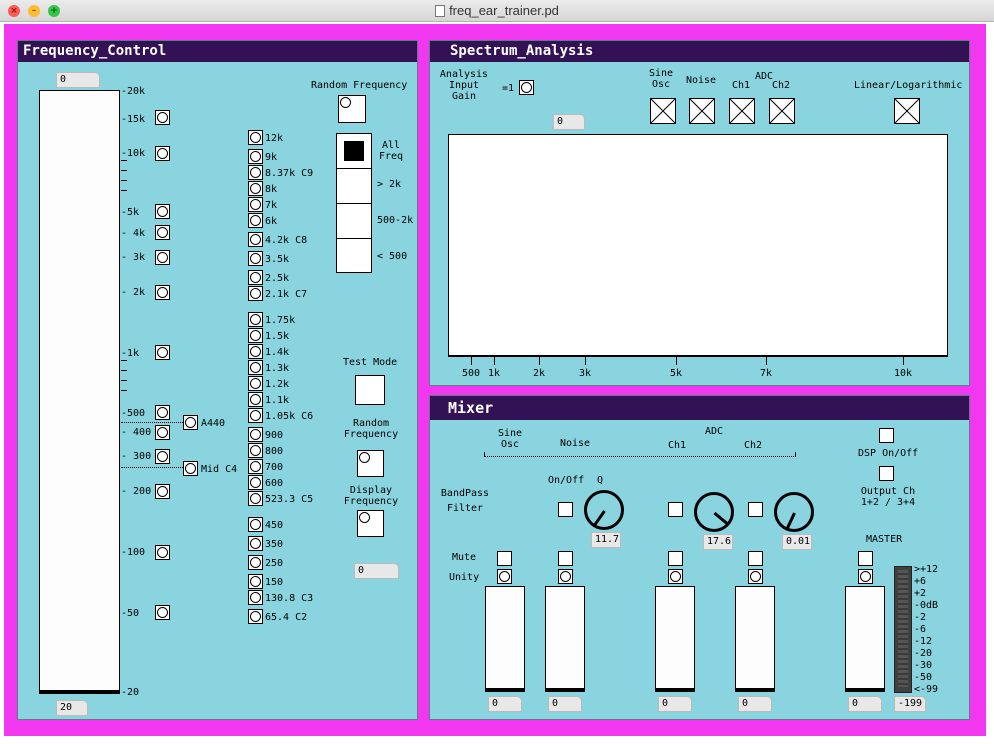  Describe the element at coordinates (78, 80) in the screenshot. I see `frequency-number-box: 0` at that location.